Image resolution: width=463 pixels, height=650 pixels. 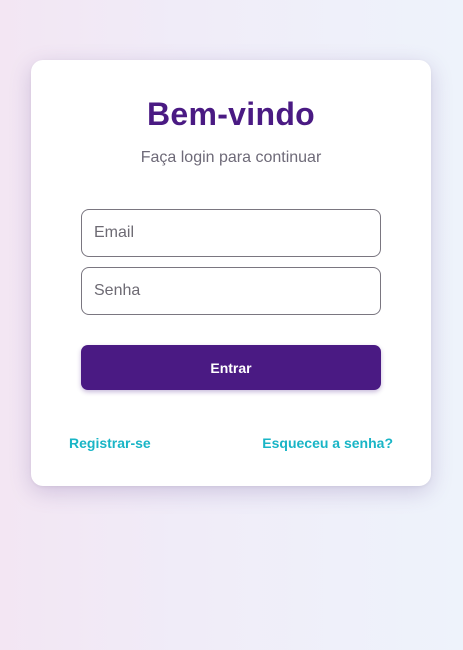 I want to click on page-title: Bem-vindo, so click(x=231, y=114).